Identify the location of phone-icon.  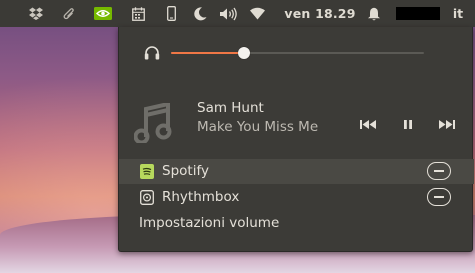
(171, 13).